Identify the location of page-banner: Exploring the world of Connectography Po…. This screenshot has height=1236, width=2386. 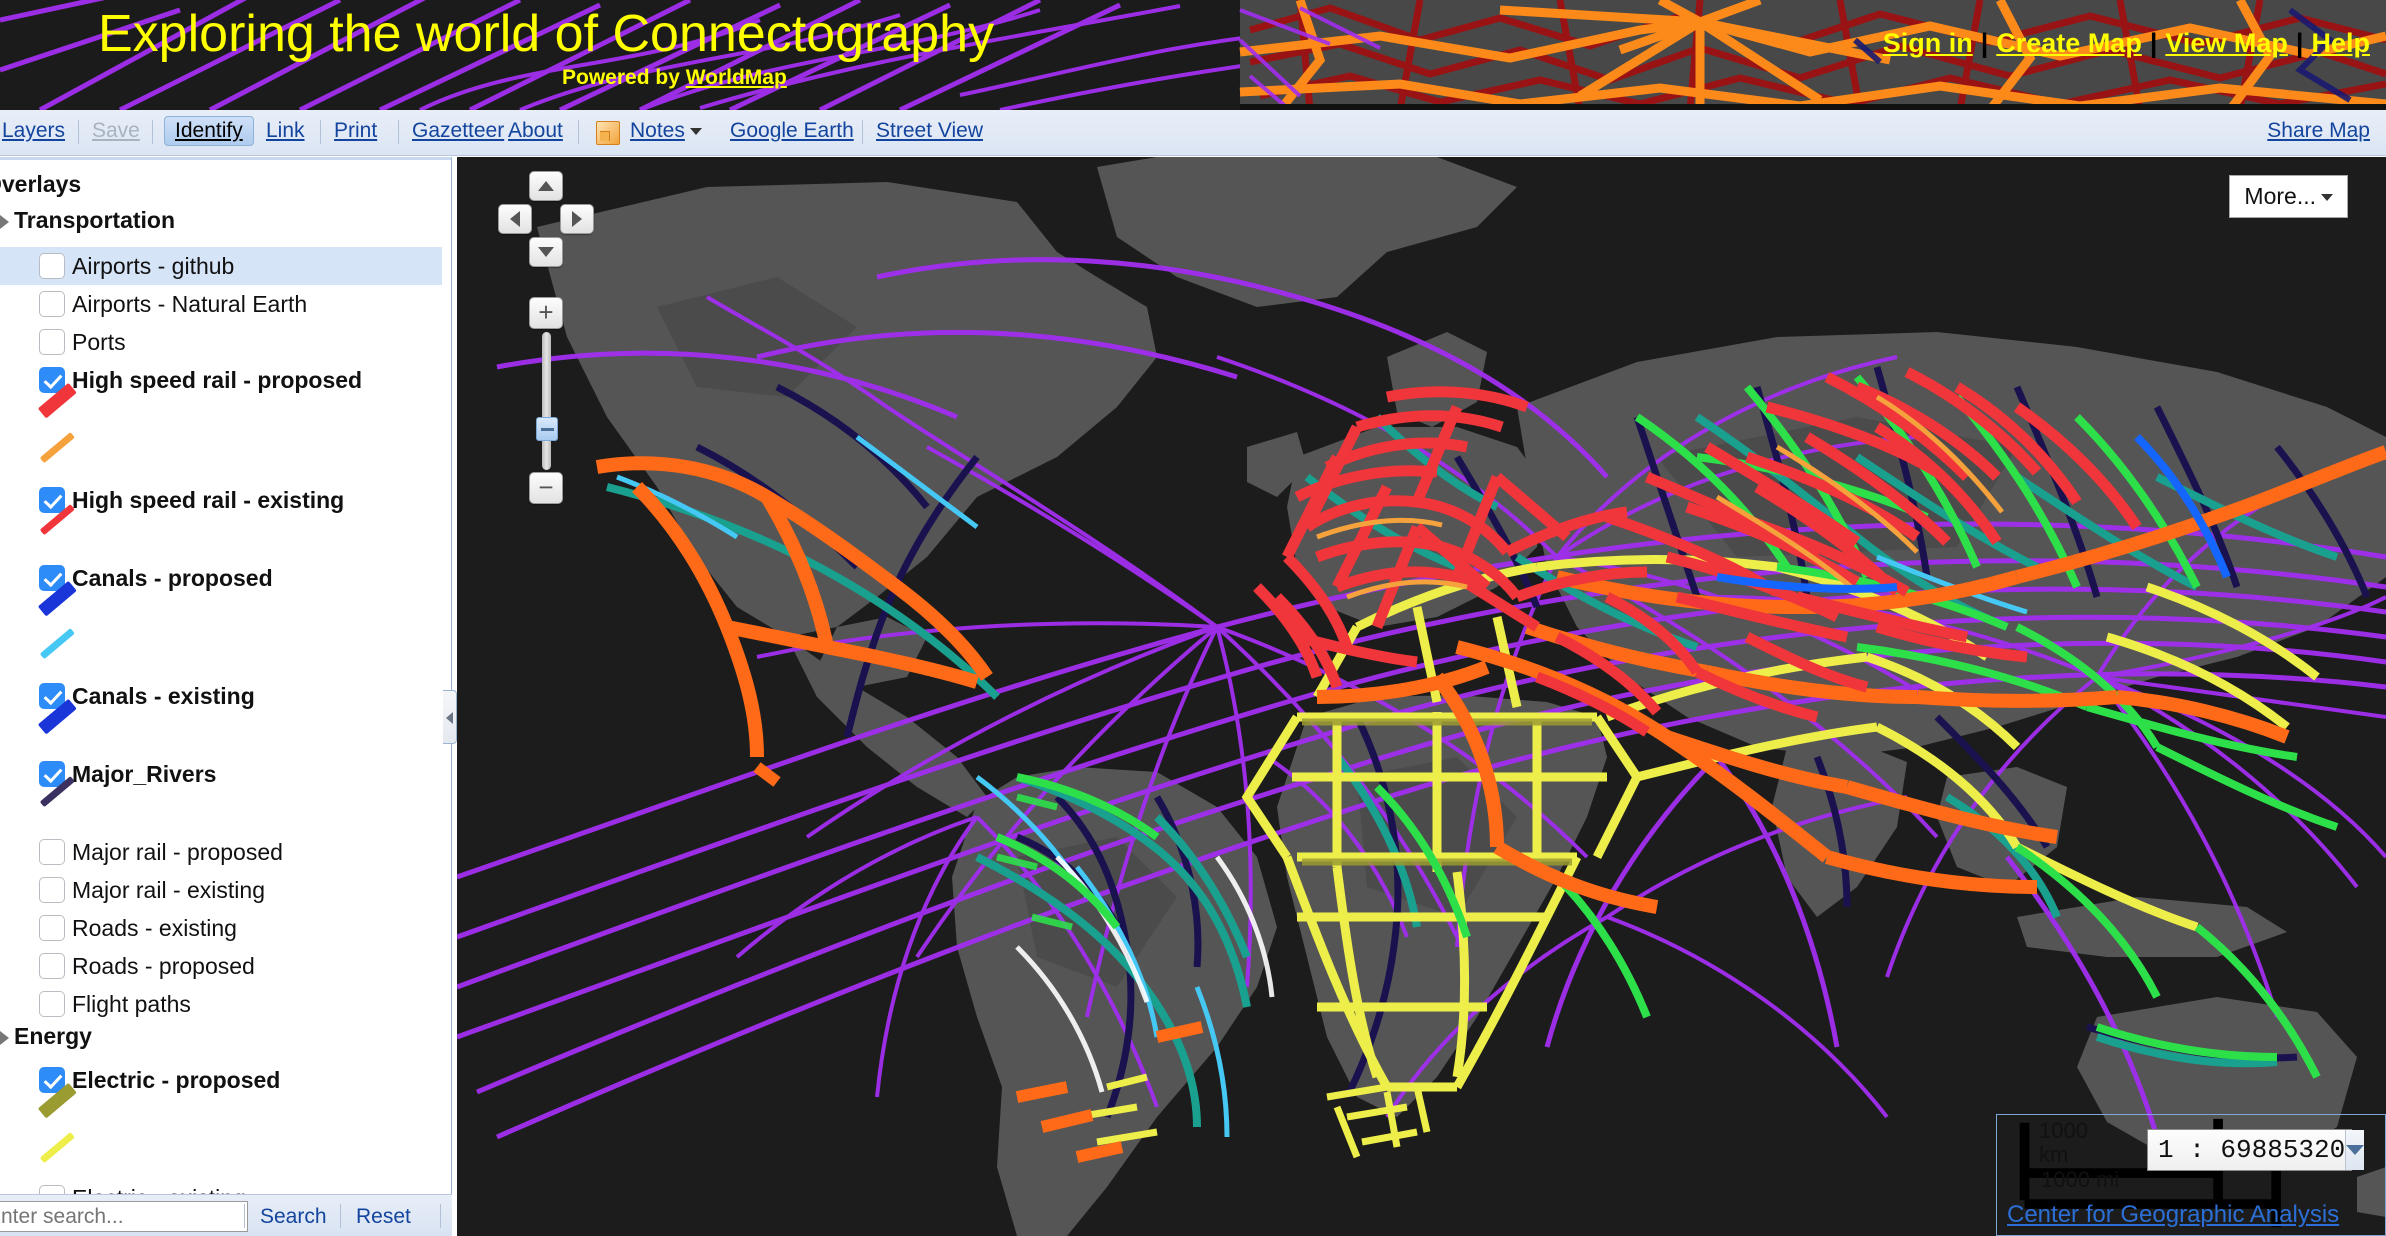
(1193, 55).